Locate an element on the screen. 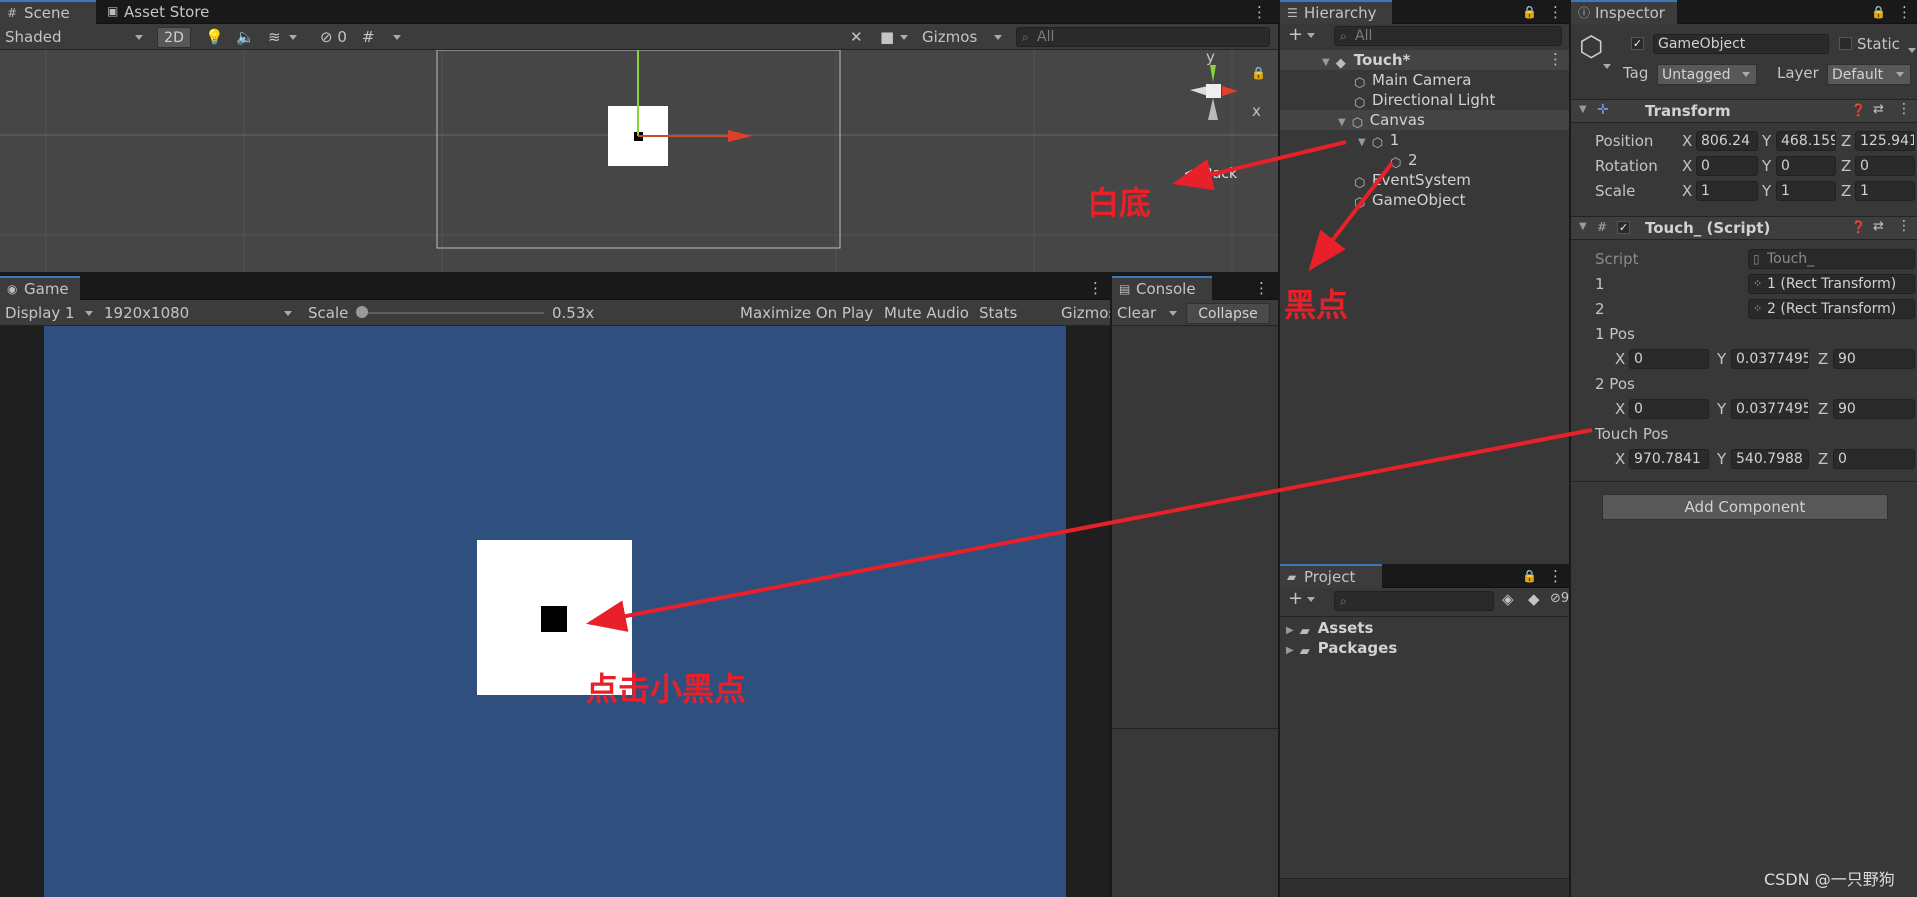  hierarchy-item-directional-light: ⬡ Directional Light is located at coordinates (1424, 100).